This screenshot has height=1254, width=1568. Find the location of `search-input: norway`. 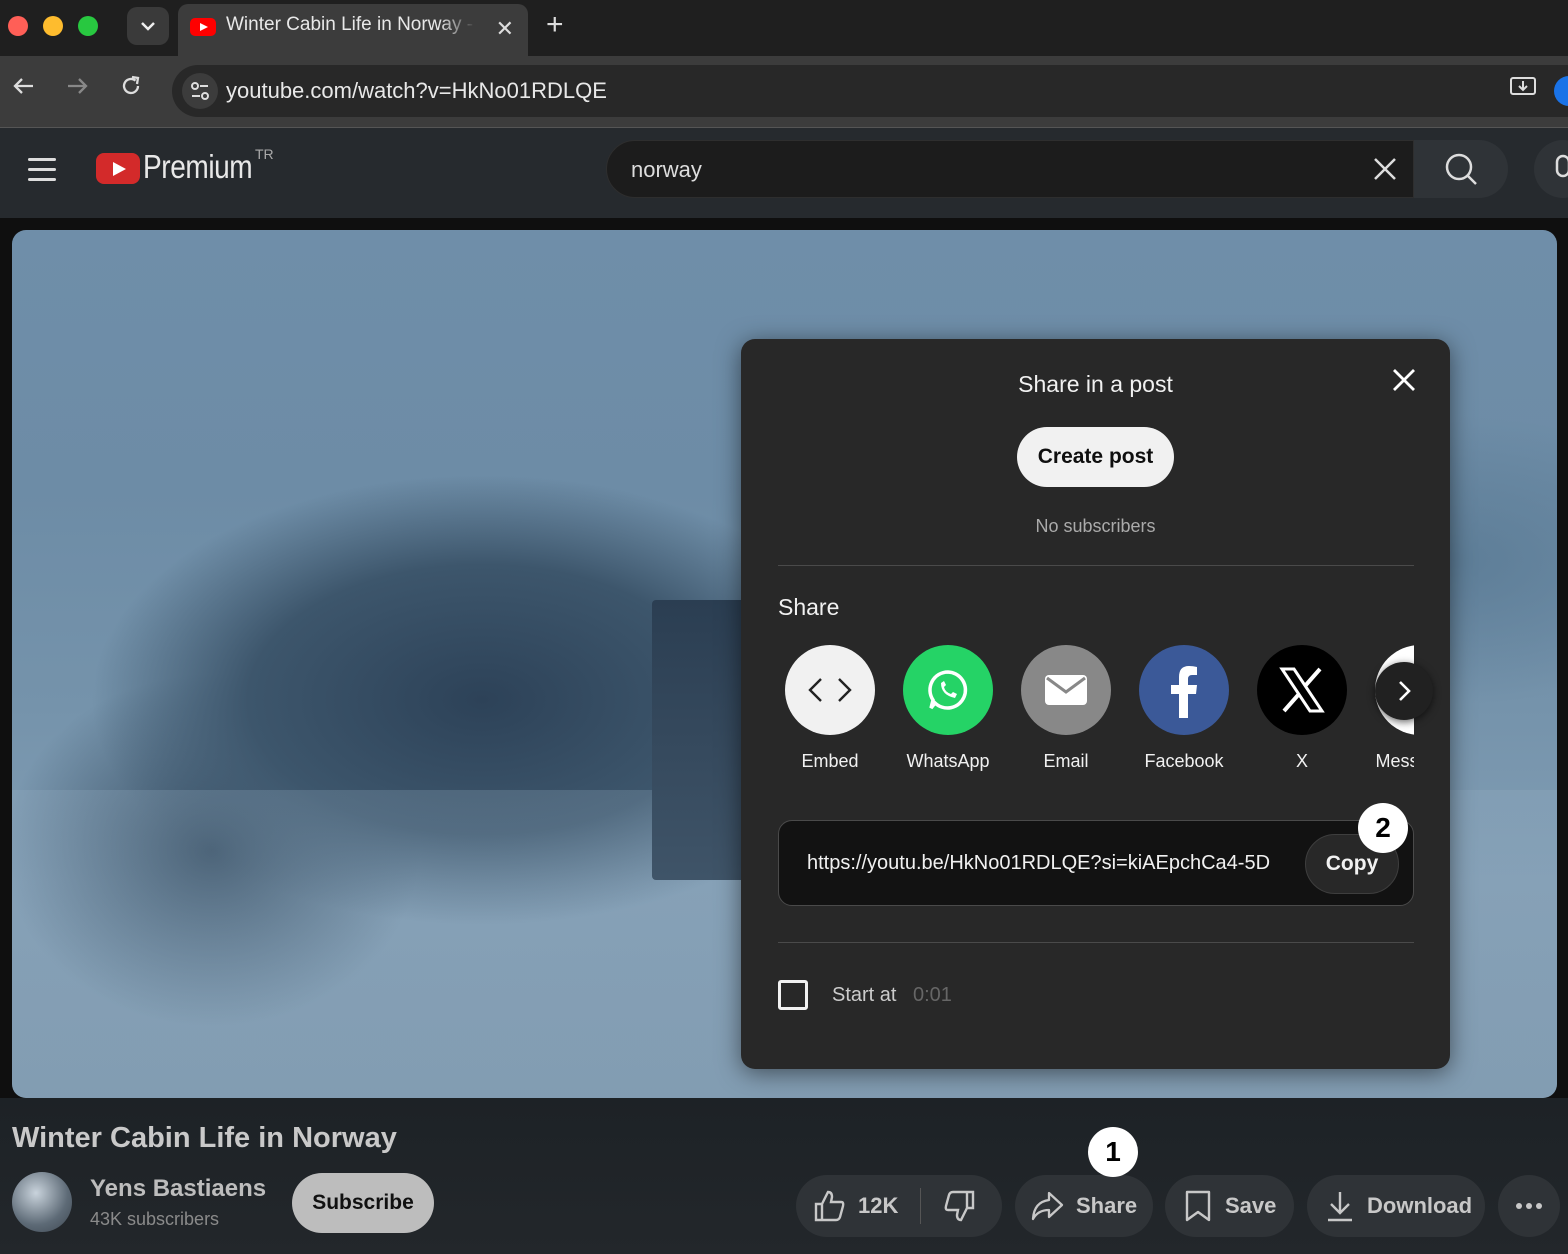

search-input: norway is located at coordinates (1010, 169).